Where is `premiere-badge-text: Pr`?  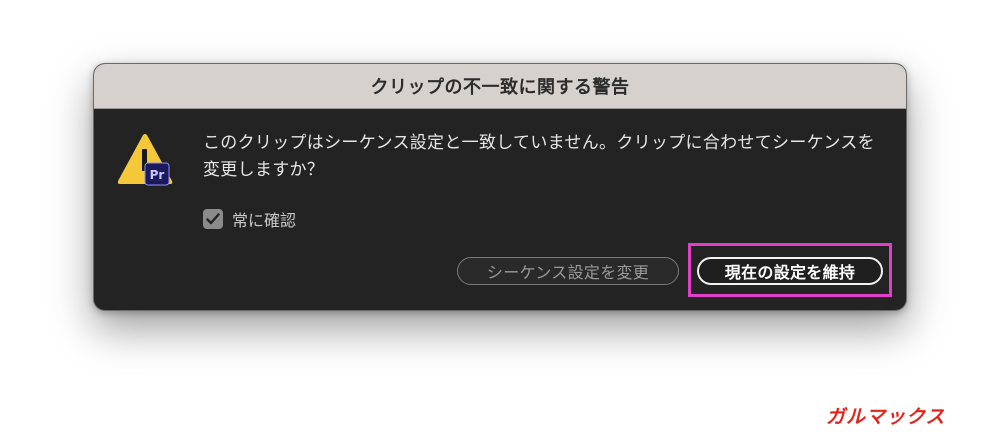 premiere-badge-text: Pr is located at coordinates (157, 175).